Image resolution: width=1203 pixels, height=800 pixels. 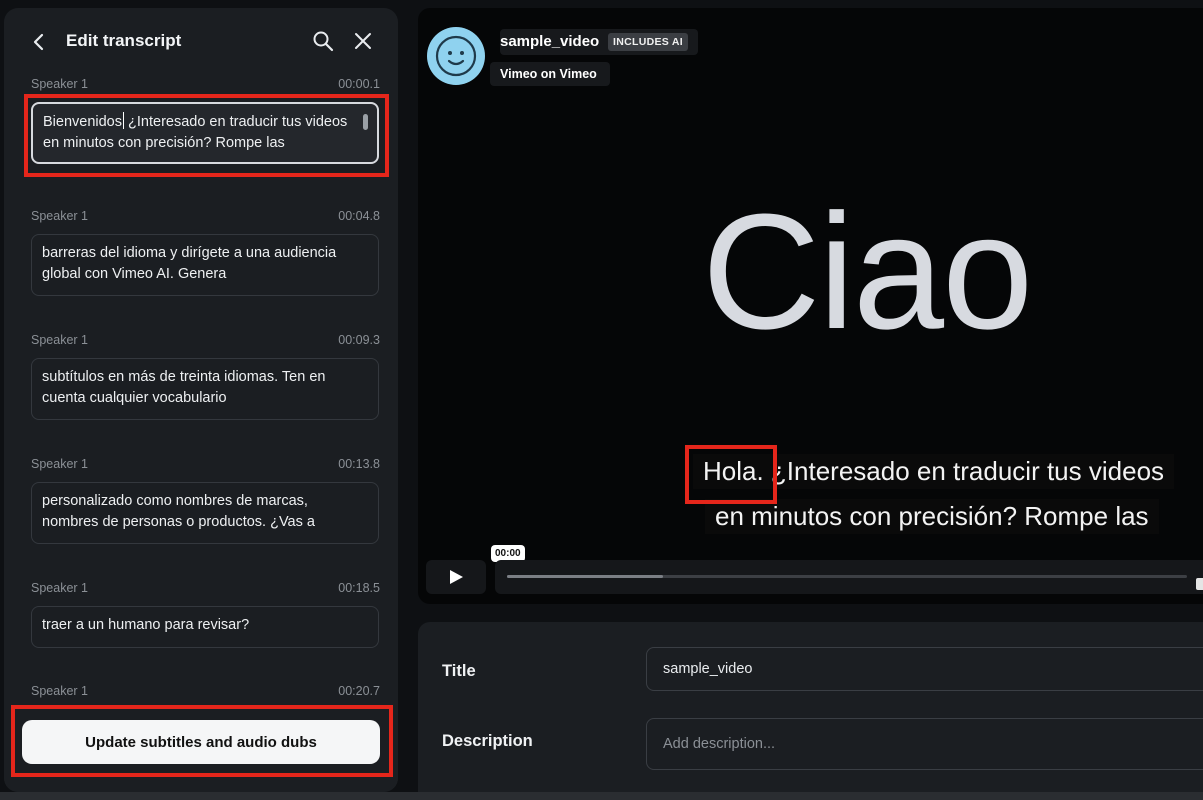 What do you see at coordinates (323, 41) in the screenshot?
I see `search-icon` at bounding box center [323, 41].